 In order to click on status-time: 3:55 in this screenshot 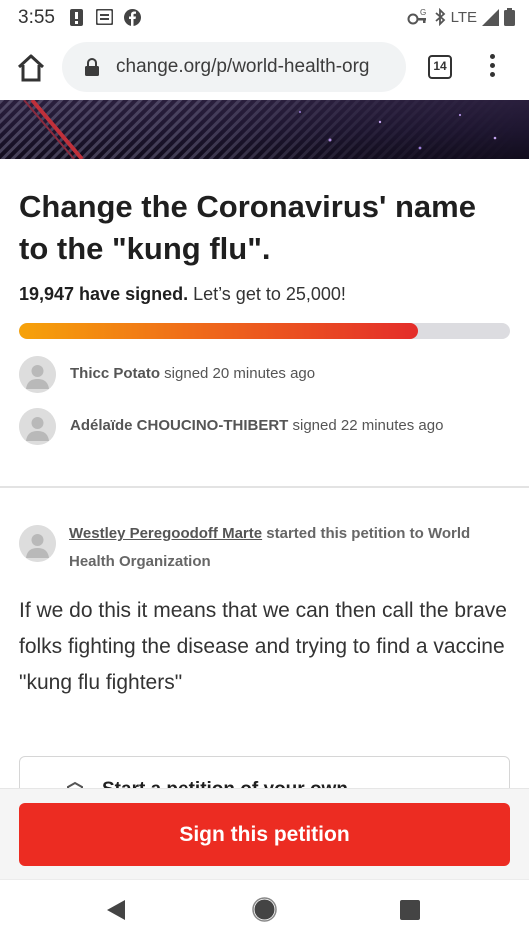, I will do `click(36, 17)`.